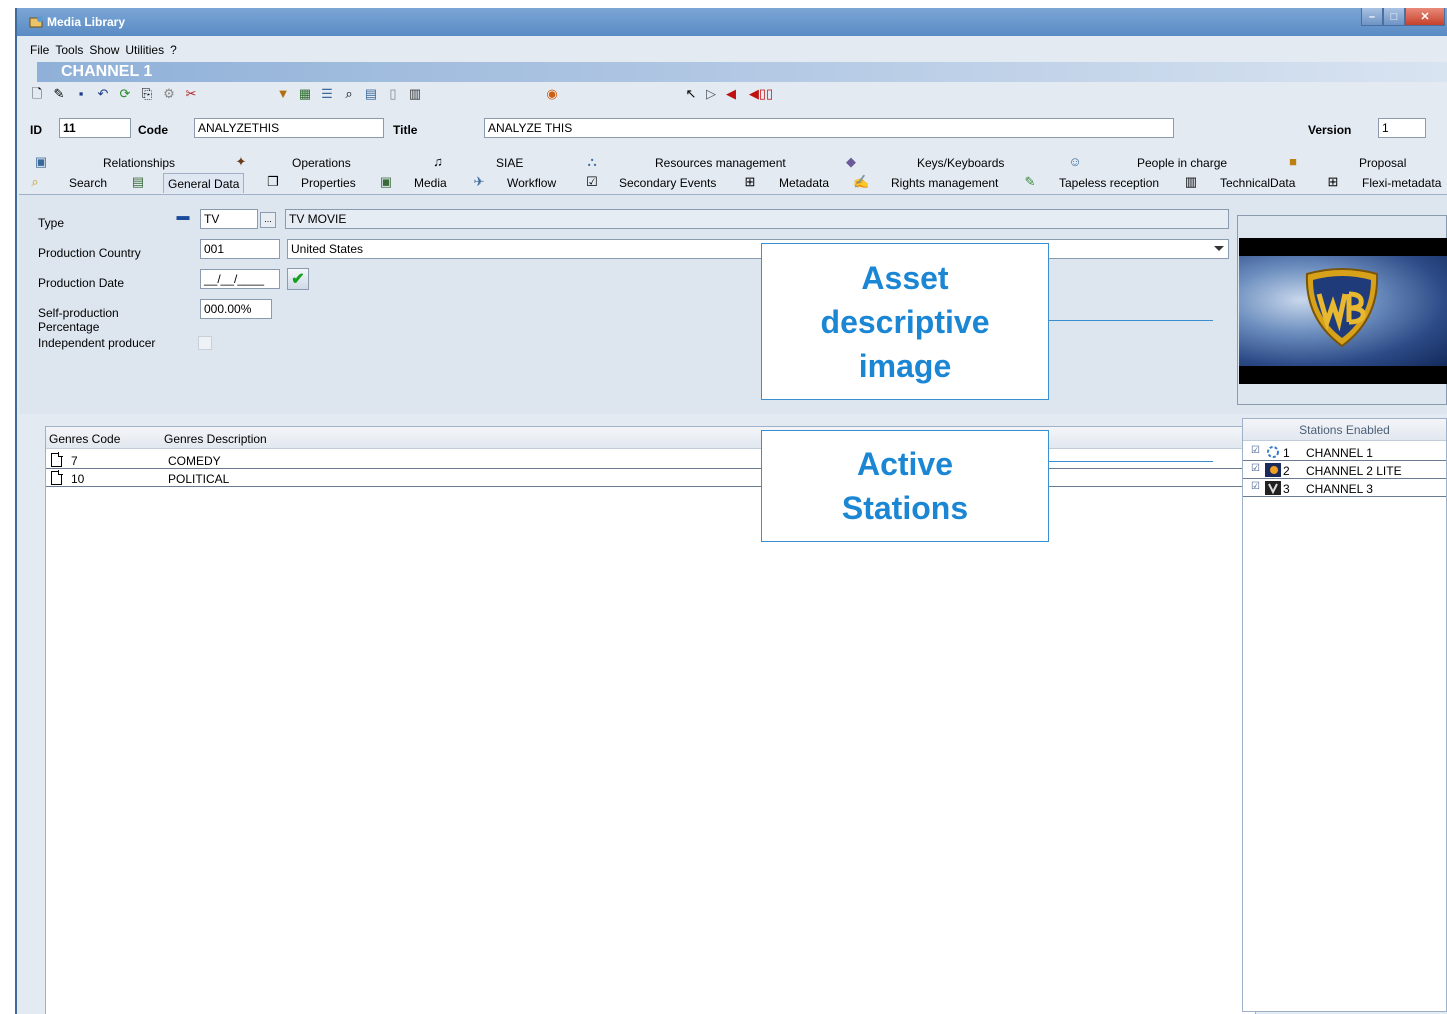  I want to click on list-item: ☑ 2 CHANNEL 2 LITE, so click(1344, 470).